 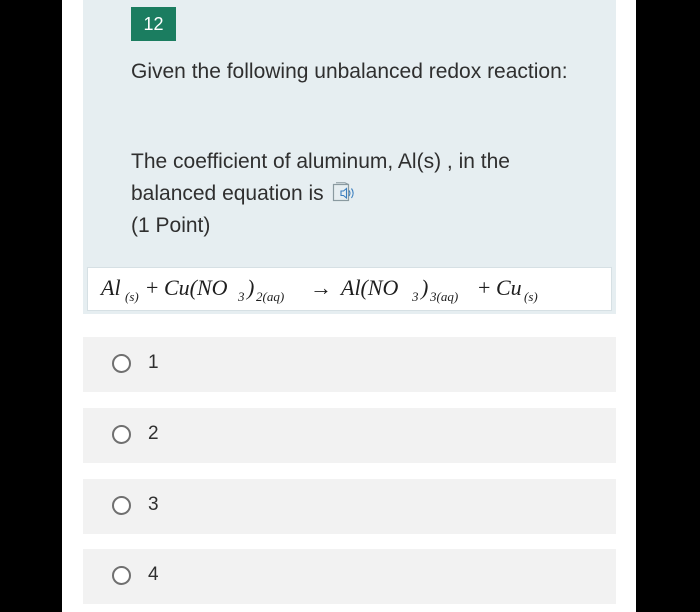 I want to click on option-2: 2, so click(x=349, y=435).